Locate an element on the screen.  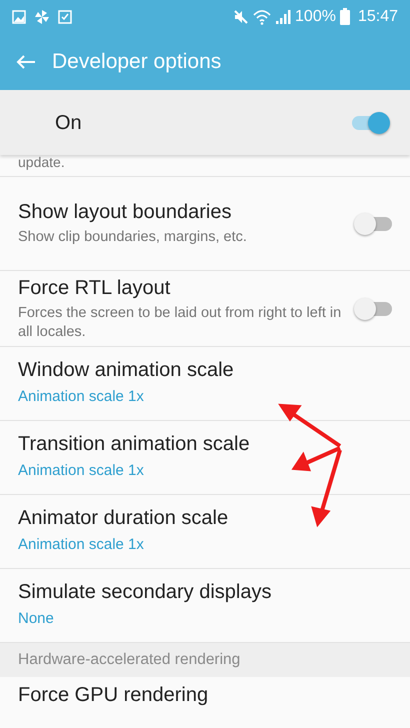
setting-item: Force RTL layout Forces the screen to be laid out from right to left in all locales. is located at coordinates (205, 309).